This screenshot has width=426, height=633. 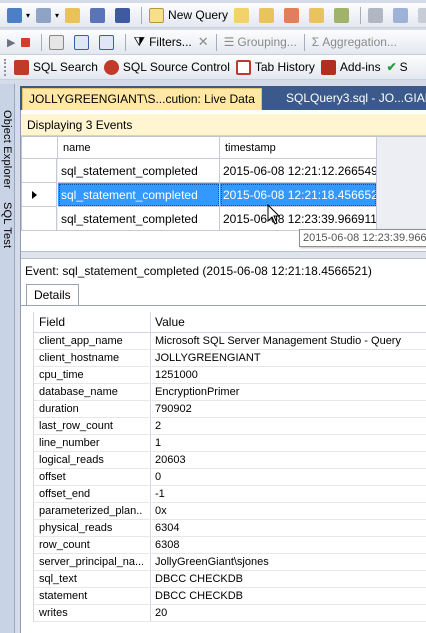 I want to click on tab-history-button: Tab History, so click(x=275, y=67).